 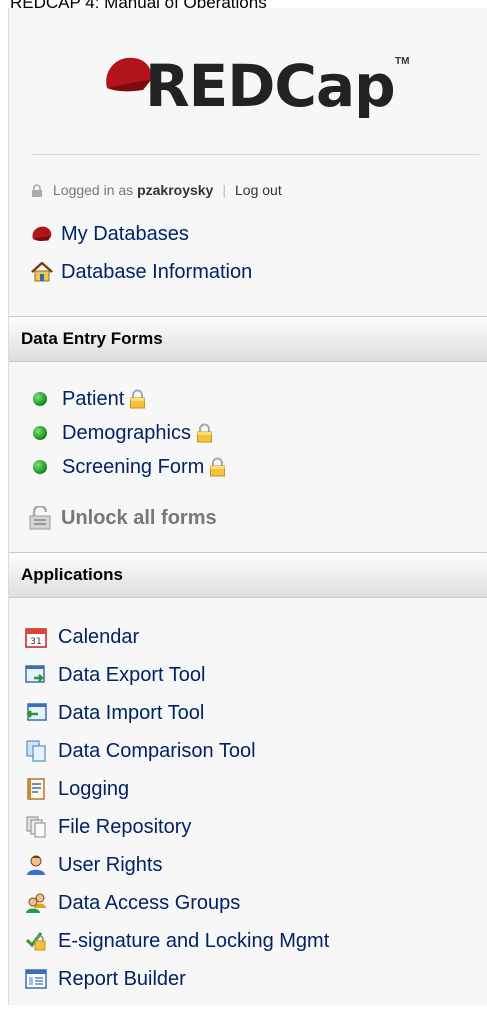 I want to click on form-demographics: Demographics, so click(x=122, y=433).